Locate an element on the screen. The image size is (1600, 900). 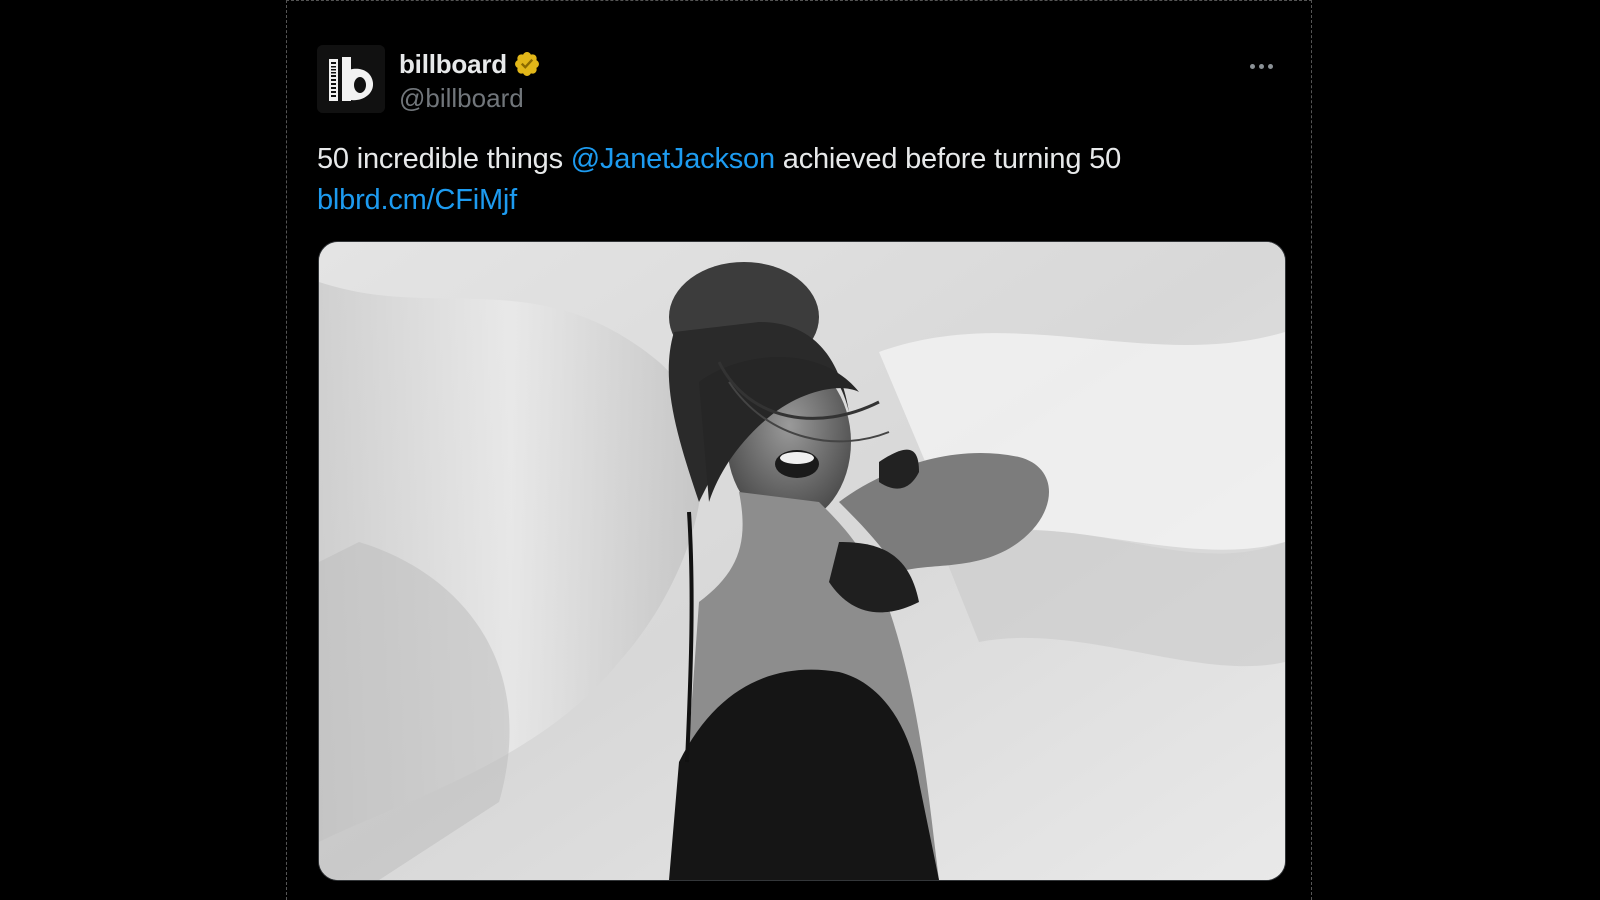
more-options-button is located at coordinates (1261, 66).